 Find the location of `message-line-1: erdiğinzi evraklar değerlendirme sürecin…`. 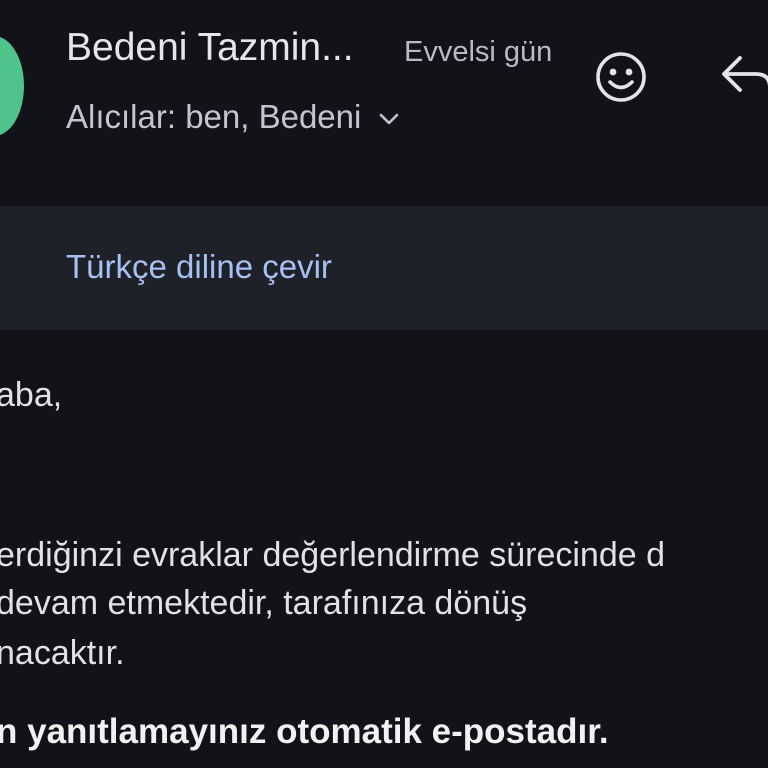

message-line-1: erdiğinzi evraklar değerlendirme sürecin… is located at coordinates (333, 555).